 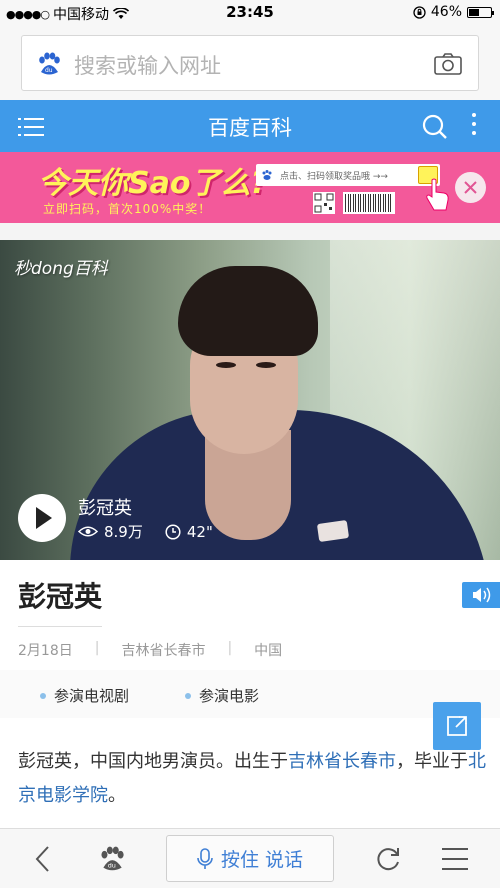 I want to click on view-count: 8.9万, so click(x=123, y=532).